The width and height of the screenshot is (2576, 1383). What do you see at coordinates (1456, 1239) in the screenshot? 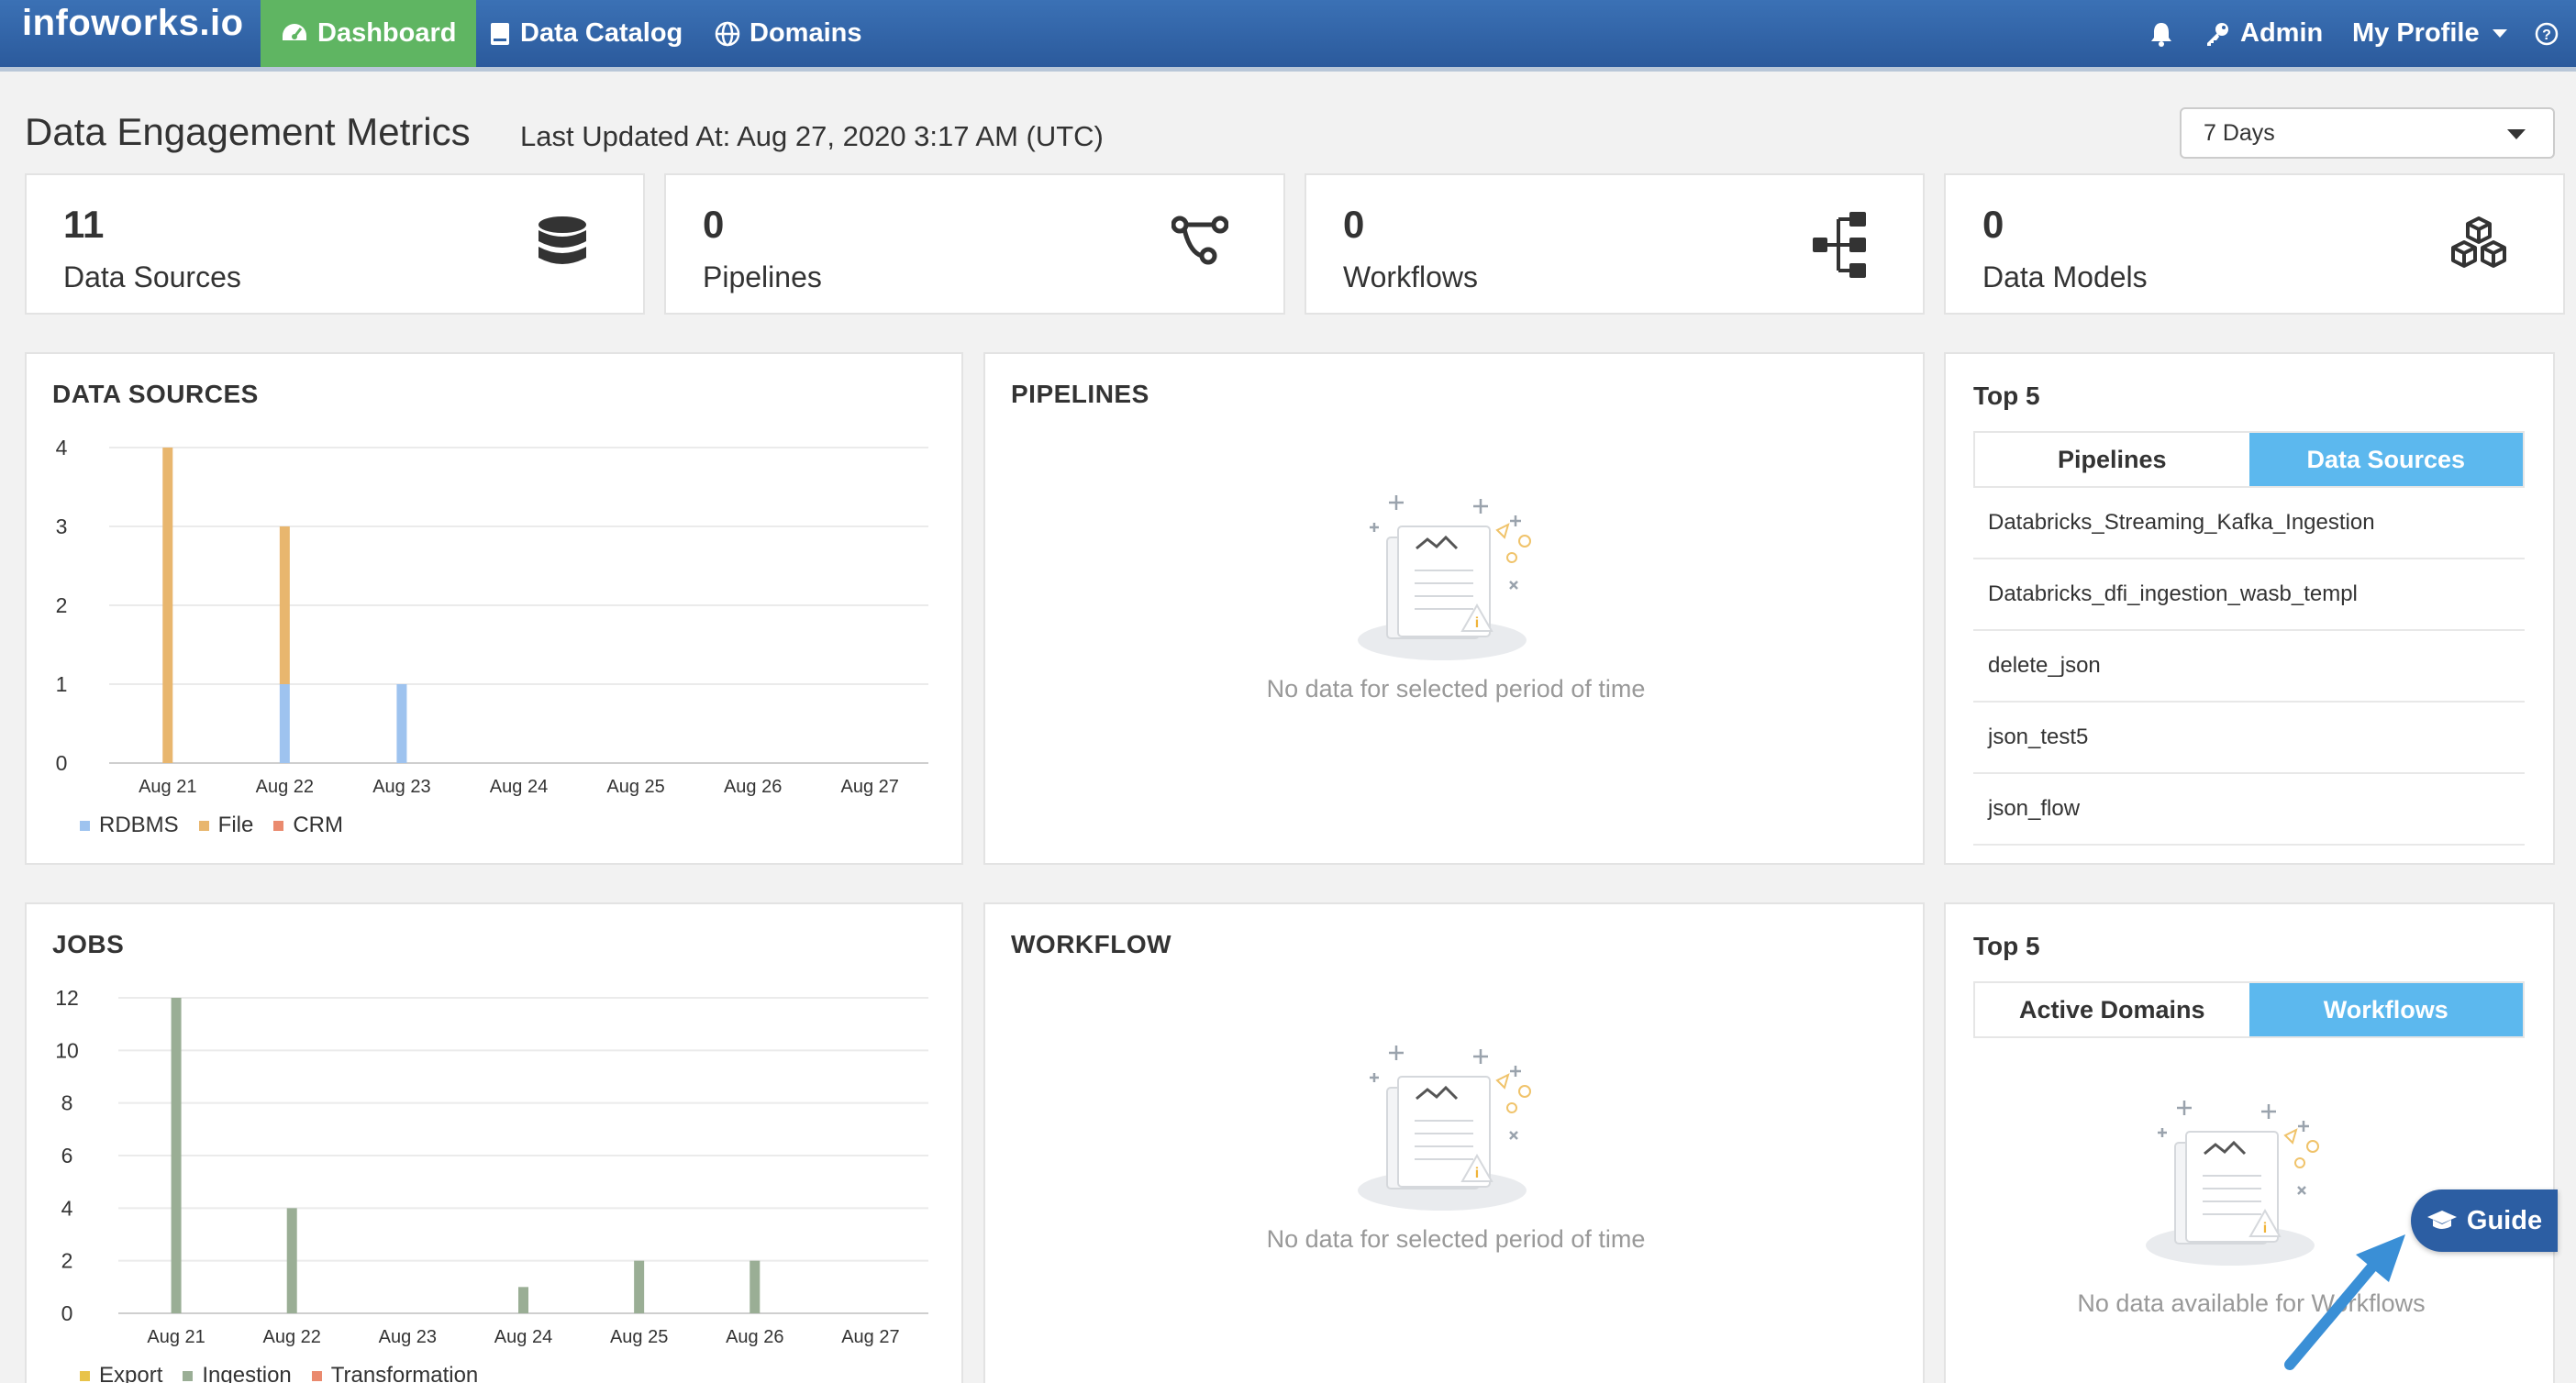
I see `empty-state-text: No data for selected period of time` at bounding box center [1456, 1239].